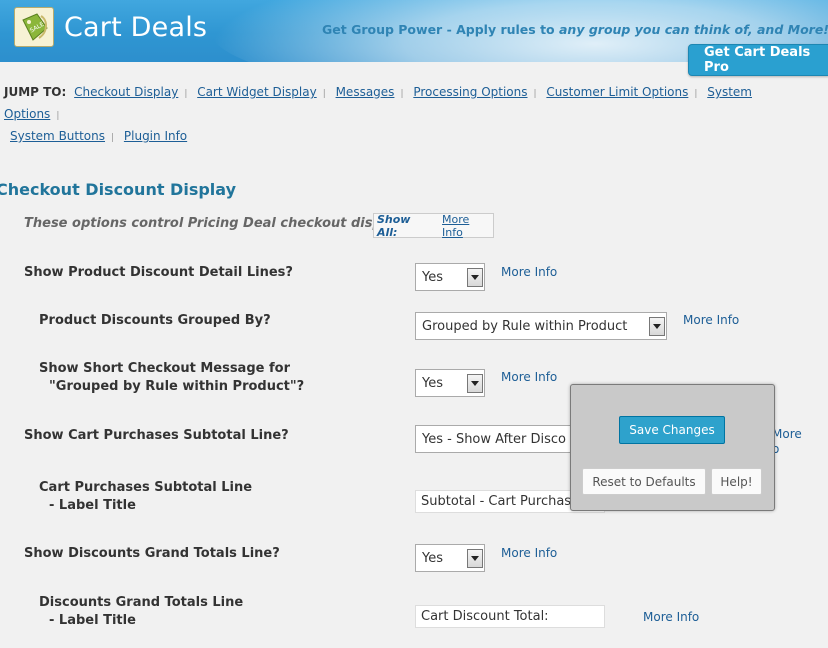 The image size is (828, 648). What do you see at coordinates (136, 27) in the screenshot?
I see `app-title: Cart Deals` at bounding box center [136, 27].